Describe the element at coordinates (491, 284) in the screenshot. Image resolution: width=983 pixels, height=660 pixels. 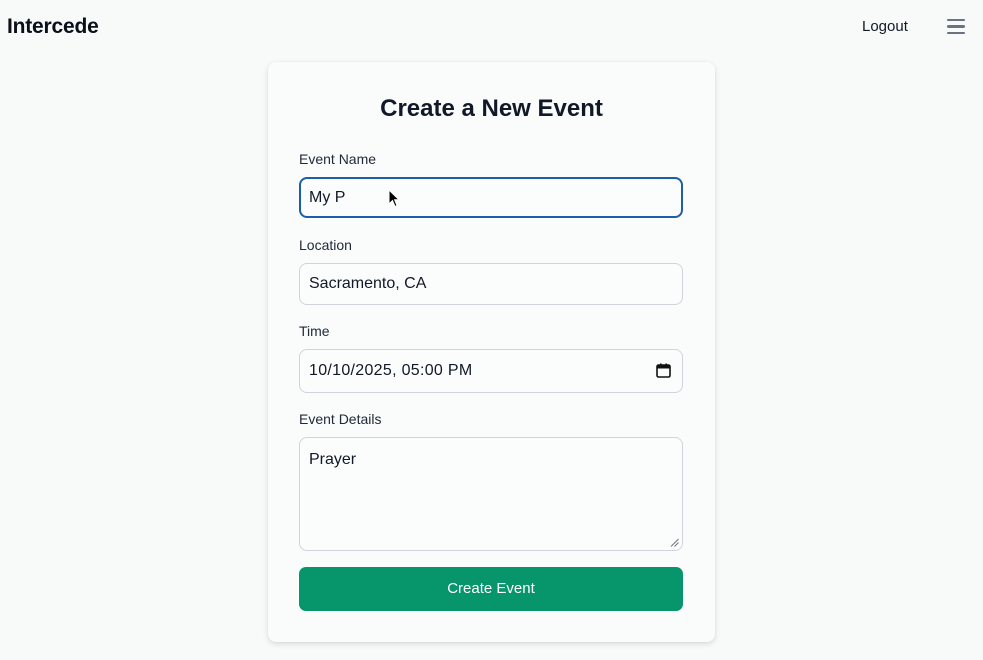
I see `location-input: Sacramento, CA` at that location.